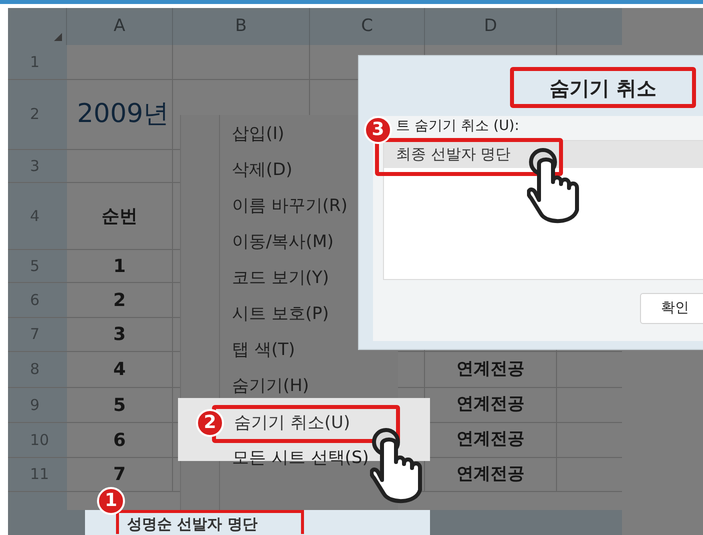  Describe the element at coordinates (120, 216) in the screenshot. I see `table-cell-text: 순번` at that location.